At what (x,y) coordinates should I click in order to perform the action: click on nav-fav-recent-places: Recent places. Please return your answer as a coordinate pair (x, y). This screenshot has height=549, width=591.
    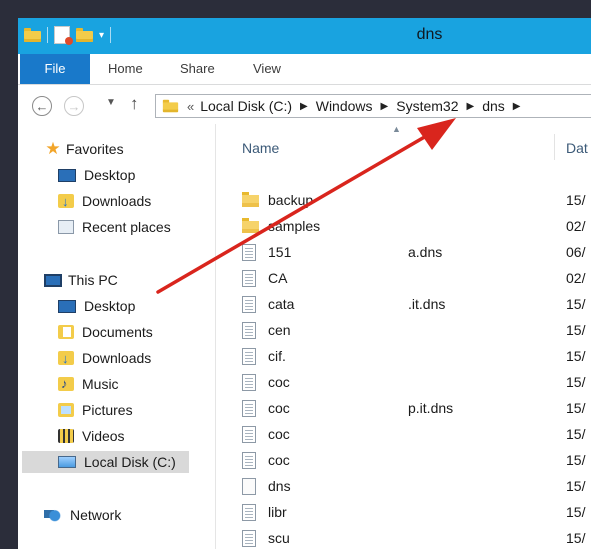
    Looking at the image, I should click on (114, 227).